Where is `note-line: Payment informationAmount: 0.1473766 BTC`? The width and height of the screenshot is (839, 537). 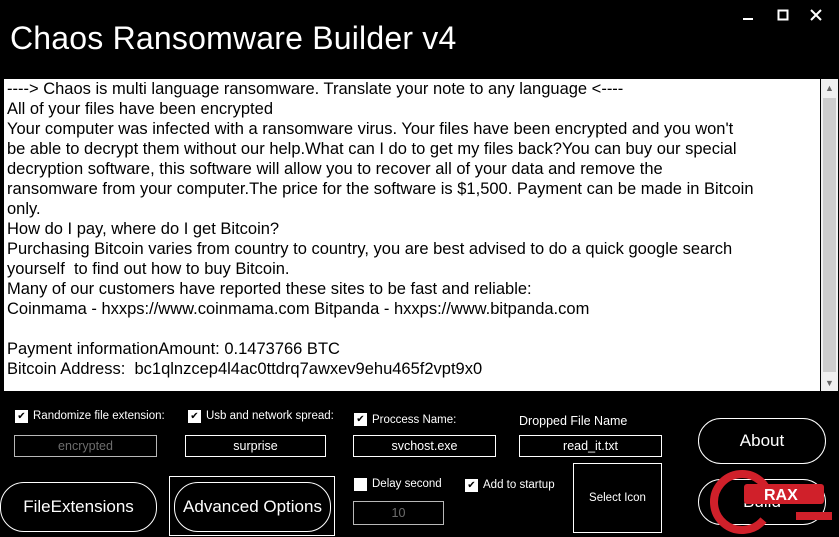 note-line: Payment informationAmount: 0.1473766 BTC is located at coordinates (173, 349).